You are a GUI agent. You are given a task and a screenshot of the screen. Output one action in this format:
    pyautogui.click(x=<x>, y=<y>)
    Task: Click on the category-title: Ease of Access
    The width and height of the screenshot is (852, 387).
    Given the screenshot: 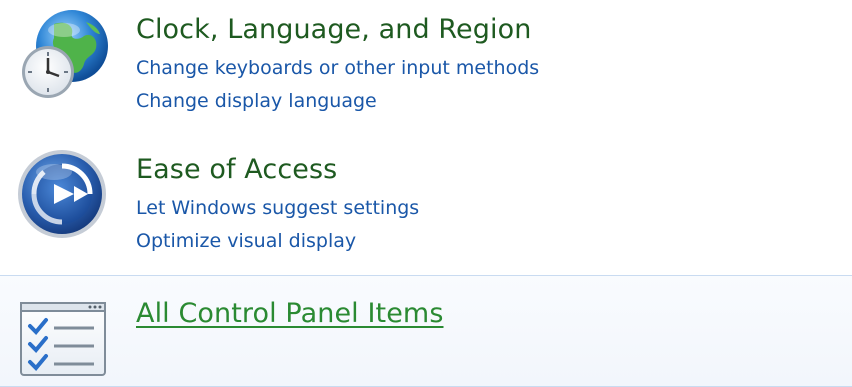 What is the action you would take?
    pyautogui.click(x=236, y=170)
    